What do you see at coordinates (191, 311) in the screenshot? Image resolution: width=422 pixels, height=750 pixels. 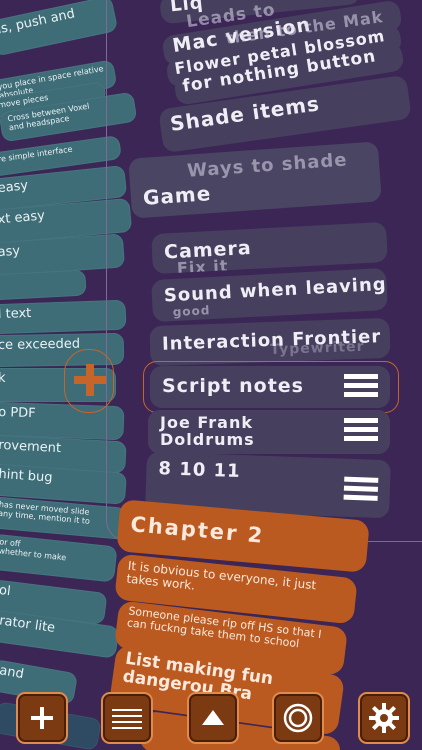 I see `ghost-label: good` at bounding box center [191, 311].